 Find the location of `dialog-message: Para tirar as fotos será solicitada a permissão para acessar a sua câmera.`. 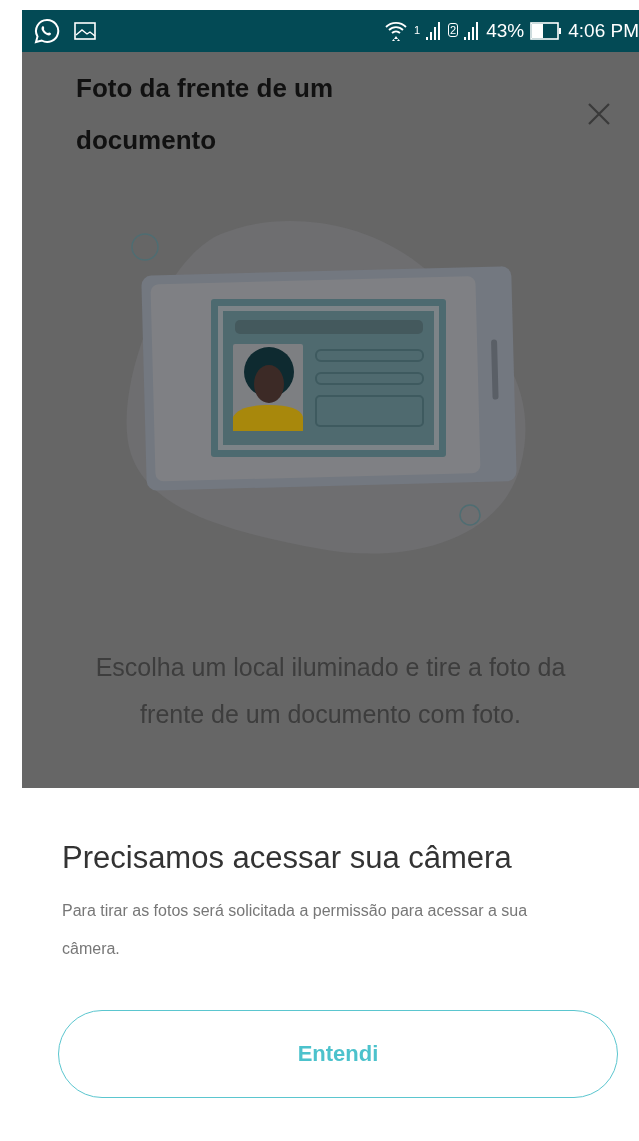

dialog-message: Para tirar as fotos será solicitada a permissão para acessar a sua câmera. is located at coordinates (295, 930).